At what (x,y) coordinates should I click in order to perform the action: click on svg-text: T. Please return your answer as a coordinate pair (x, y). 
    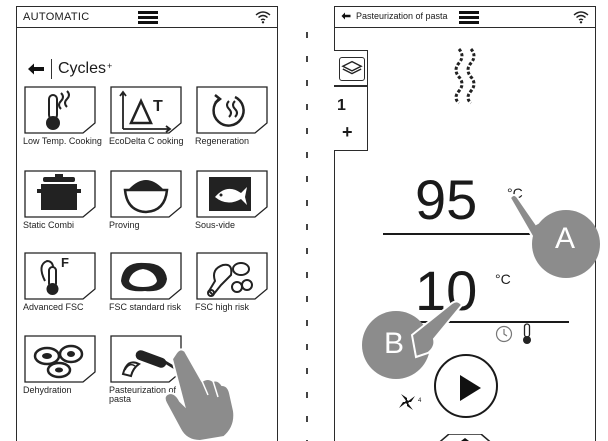
    Looking at the image, I should click on (158, 106).